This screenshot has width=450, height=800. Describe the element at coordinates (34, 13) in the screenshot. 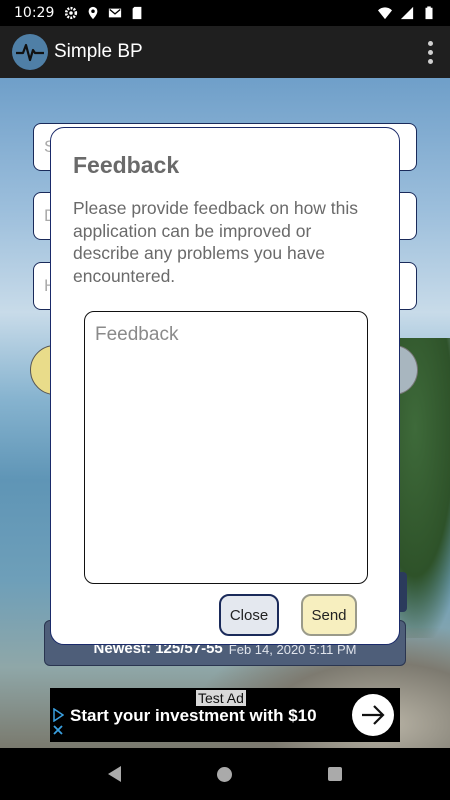

I see `status-time: 10:29` at that location.